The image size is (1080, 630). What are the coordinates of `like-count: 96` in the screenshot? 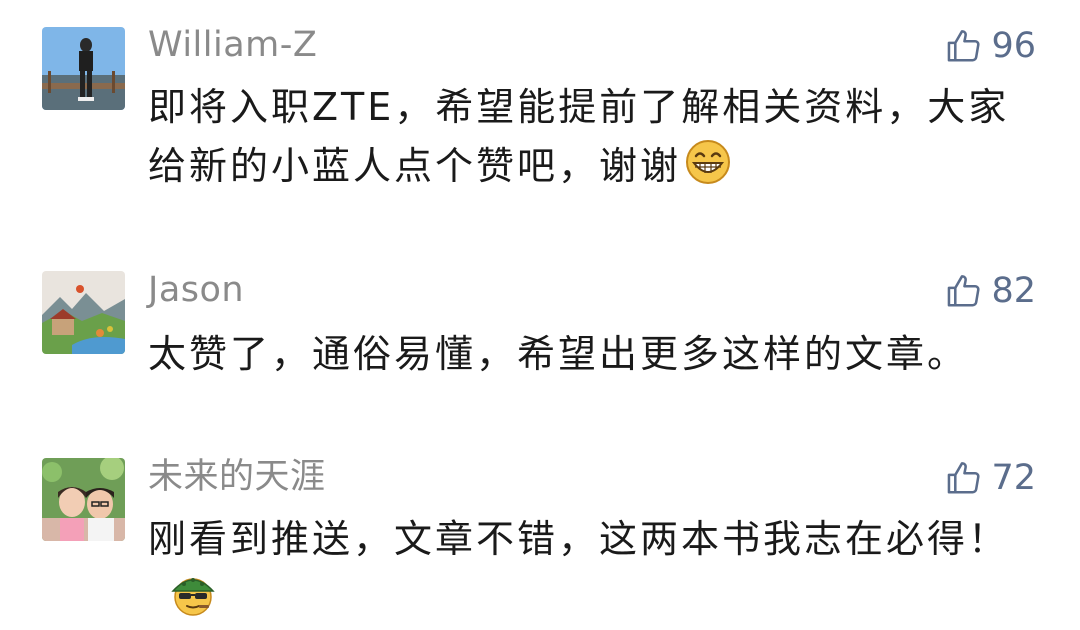 It's located at (1013, 46).